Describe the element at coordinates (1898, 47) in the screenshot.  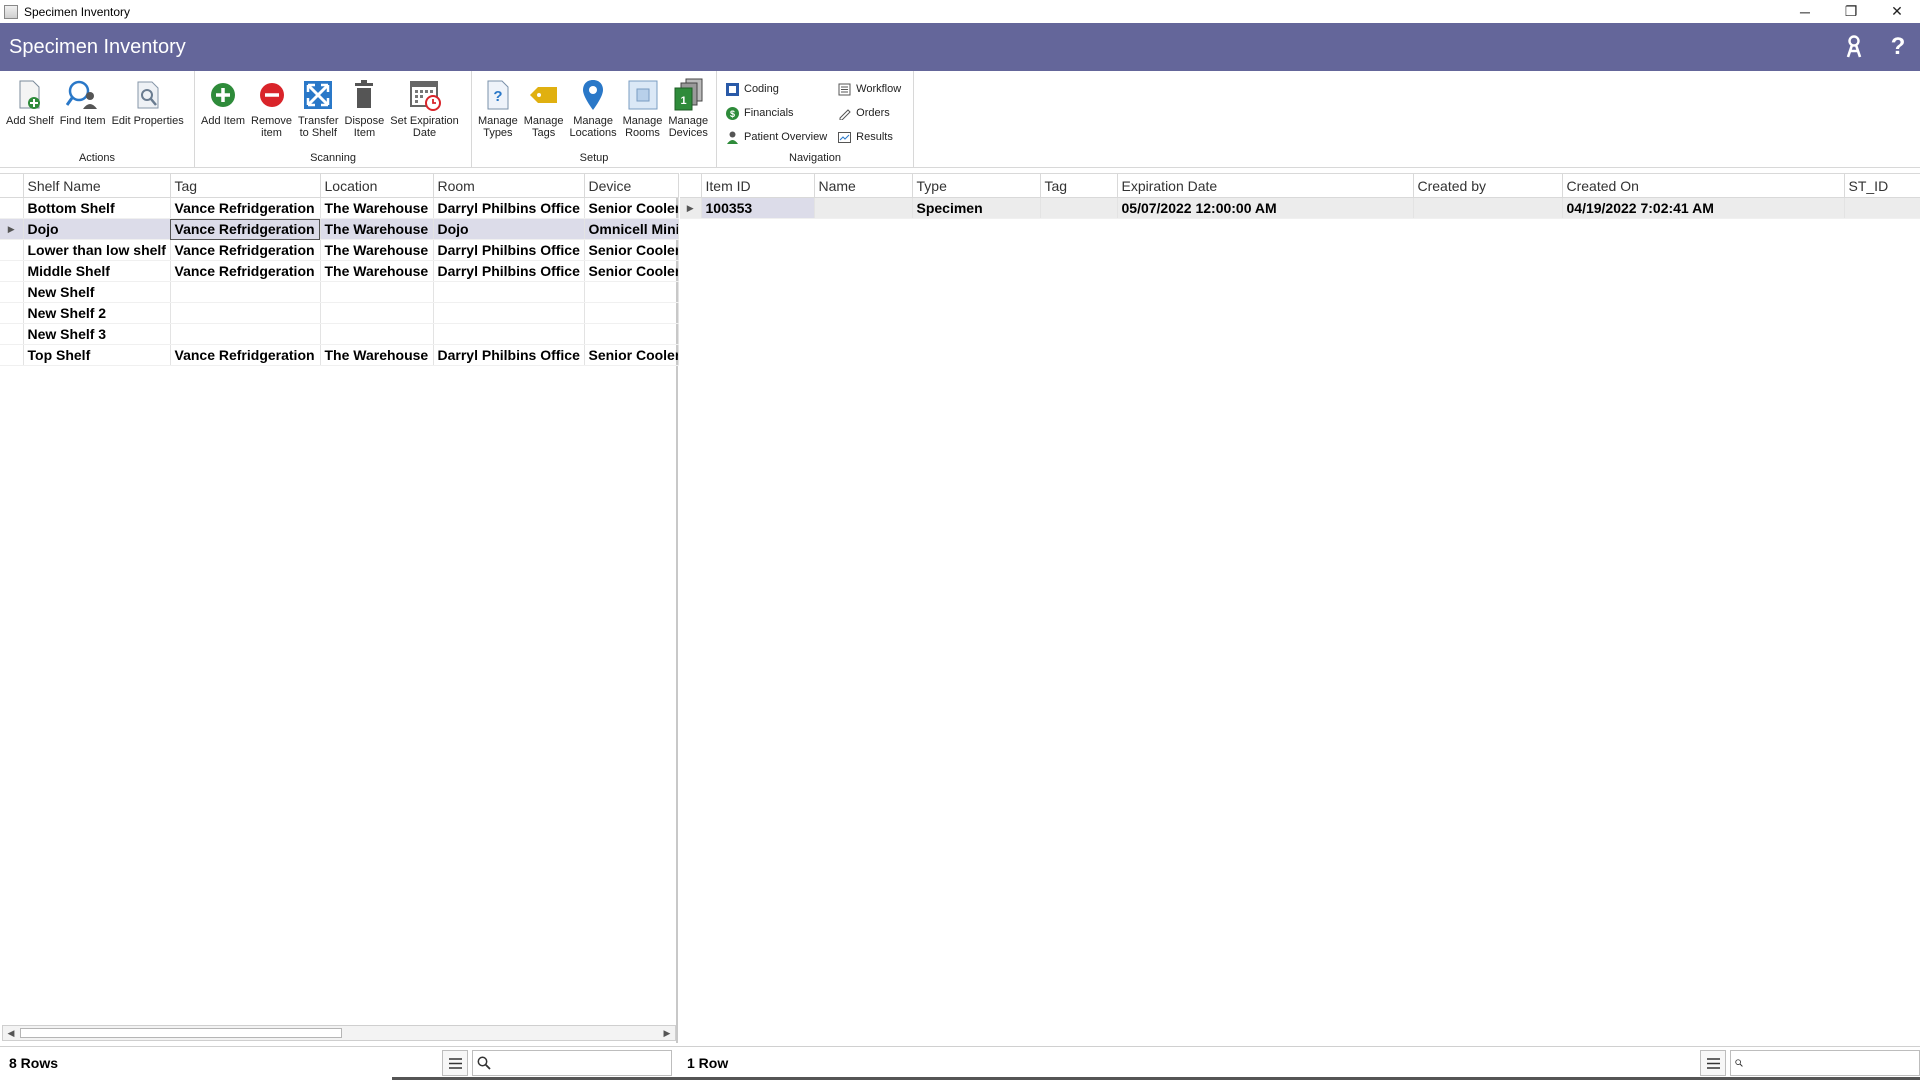
I see `help-icon: ?` at that location.